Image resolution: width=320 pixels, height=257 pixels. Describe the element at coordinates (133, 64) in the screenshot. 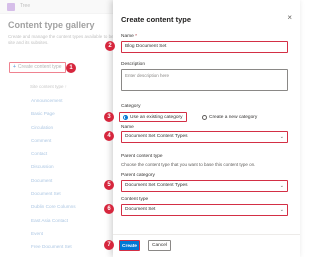

I see `description-label: Description` at that location.